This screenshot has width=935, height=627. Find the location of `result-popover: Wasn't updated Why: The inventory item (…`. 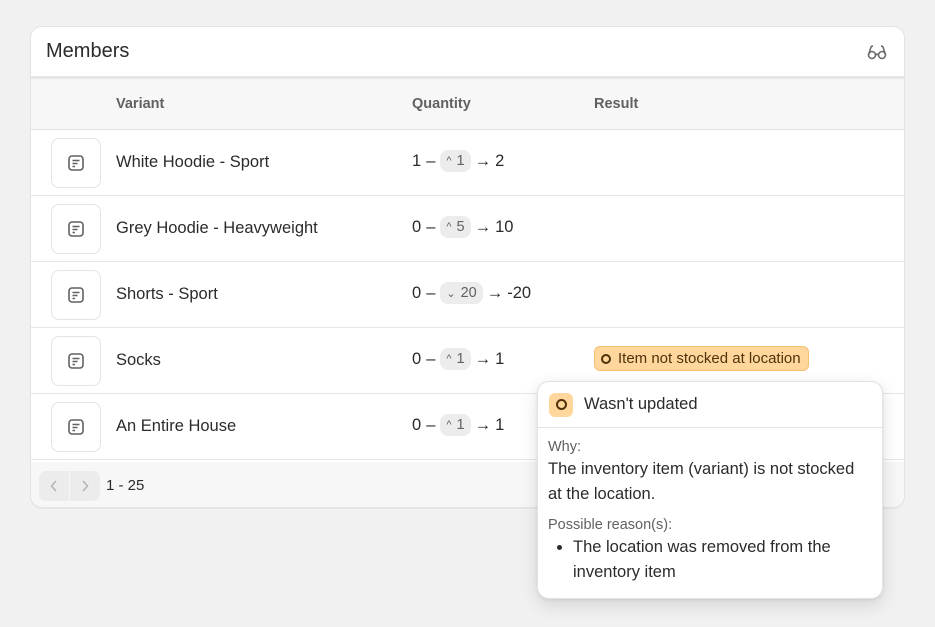

result-popover: Wasn't updated Why: The inventory item (… is located at coordinates (710, 490).